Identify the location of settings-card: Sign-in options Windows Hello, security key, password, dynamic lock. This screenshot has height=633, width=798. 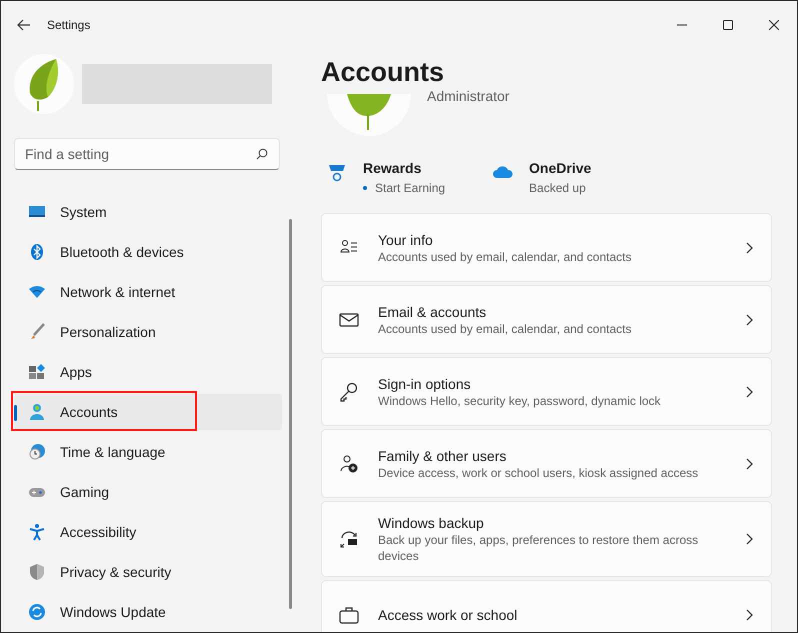
(546, 391).